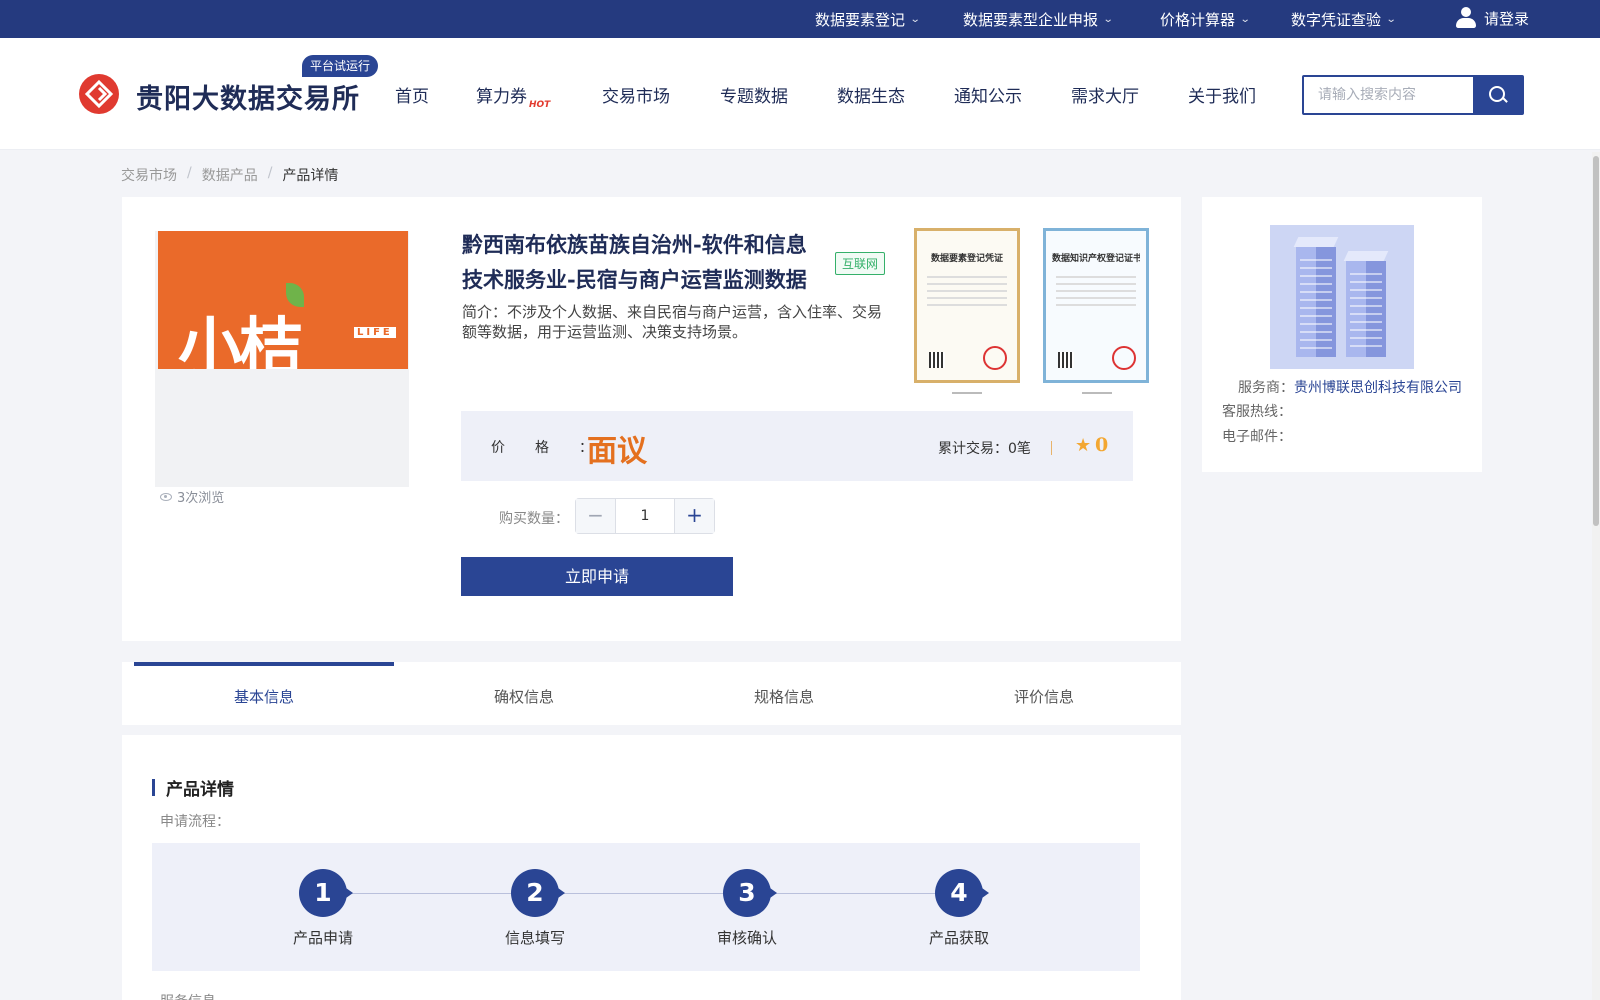  What do you see at coordinates (540, 105) in the screenshot?
I see `hot-badge: HOT` at bounding box center [540, 105].